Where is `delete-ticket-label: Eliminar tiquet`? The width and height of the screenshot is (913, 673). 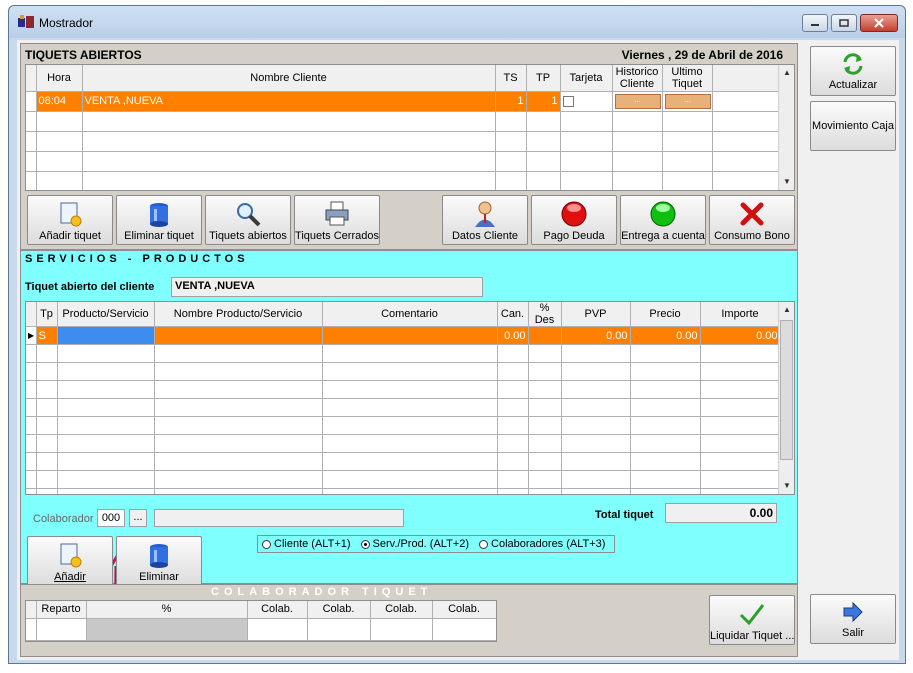
delete-ticket-label: Eliminar tiquet is located at coordinates (159, 236).